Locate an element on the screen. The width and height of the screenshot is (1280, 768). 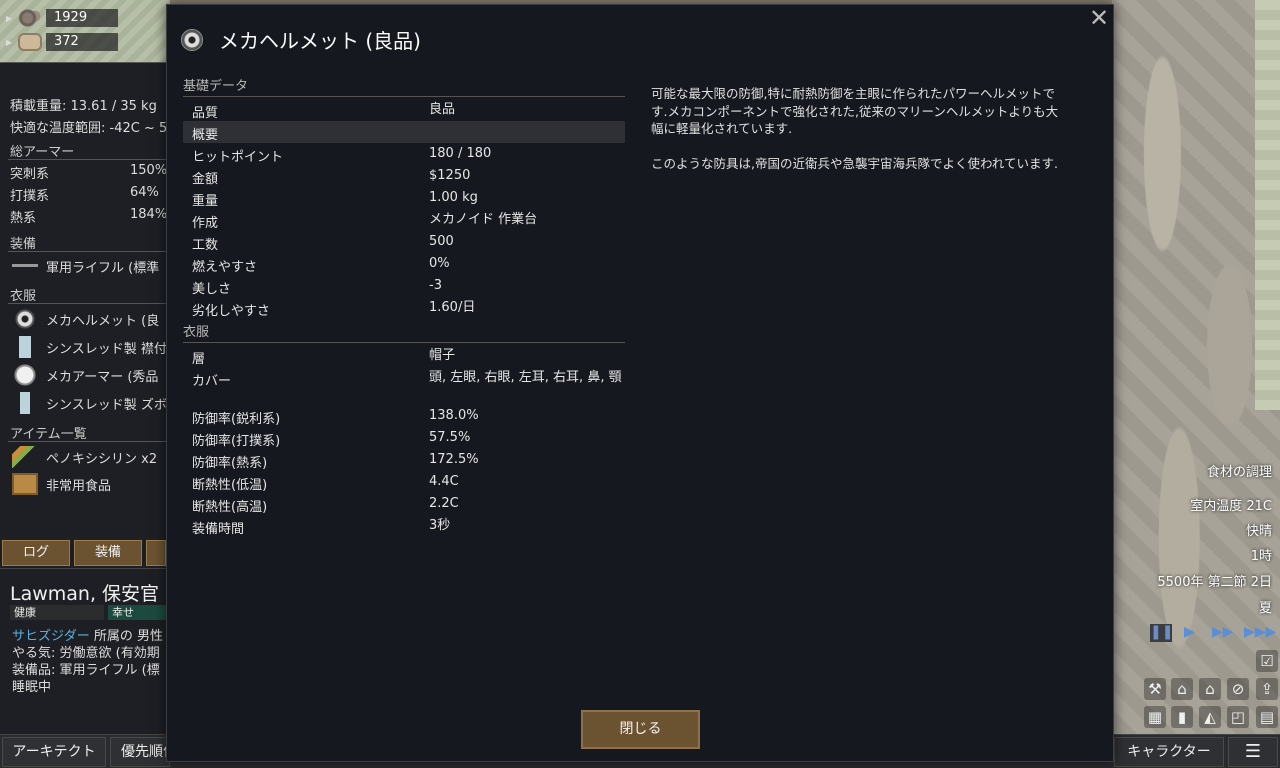
resource-silver: ▶ 1929 is located at coordinates (62, 18).